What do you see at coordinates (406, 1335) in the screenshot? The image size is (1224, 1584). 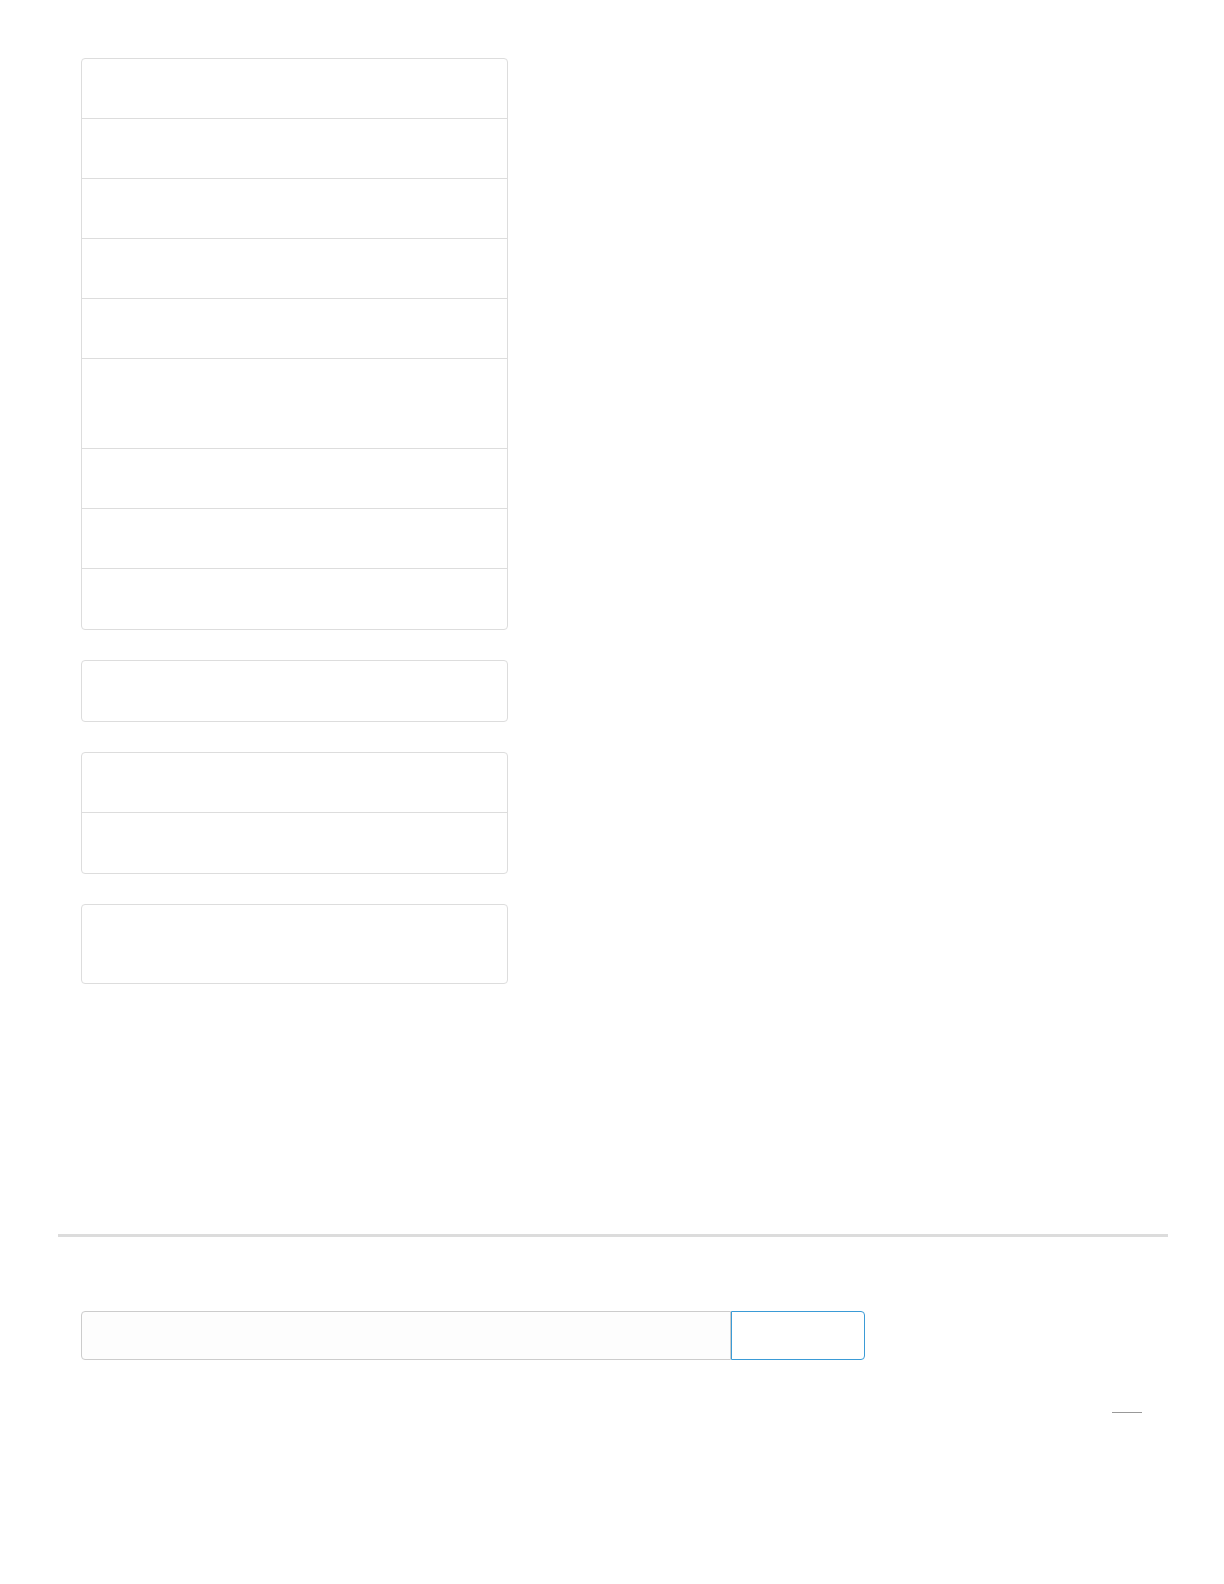 I see `text-input-field` at bounding box center [406, 1335].